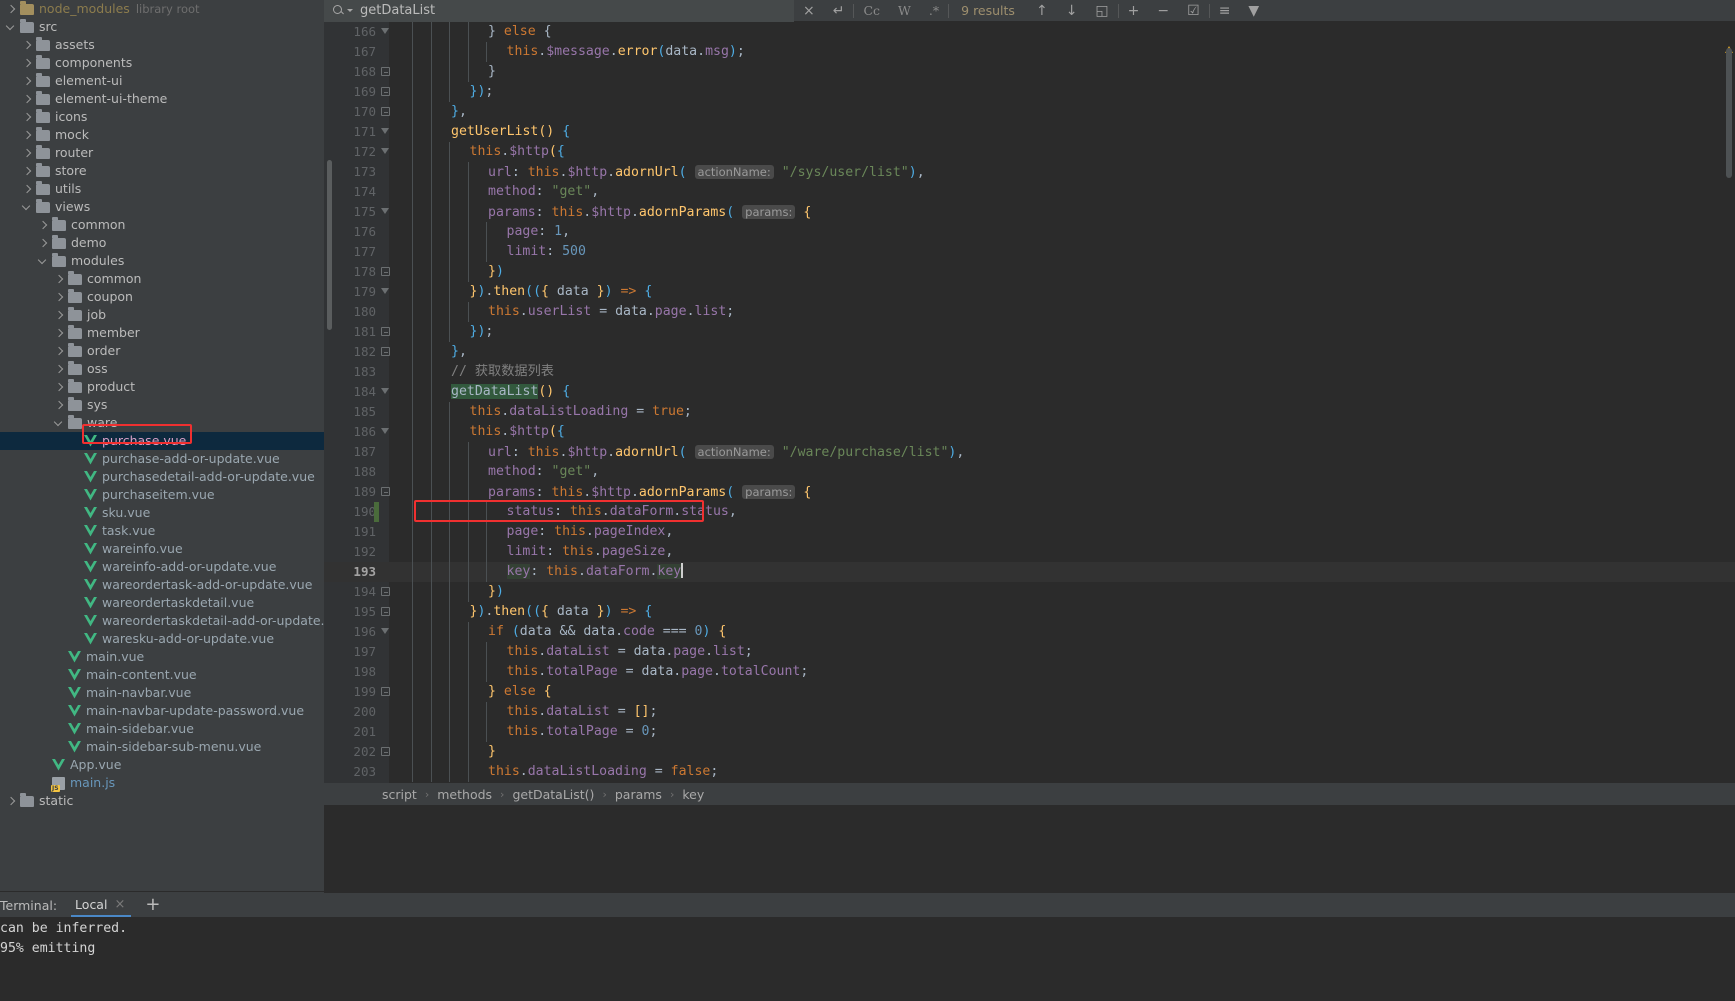  Describe the element at coordinates (162, 225) in the screenshot. I see `tree-folder-row: common` at that location.